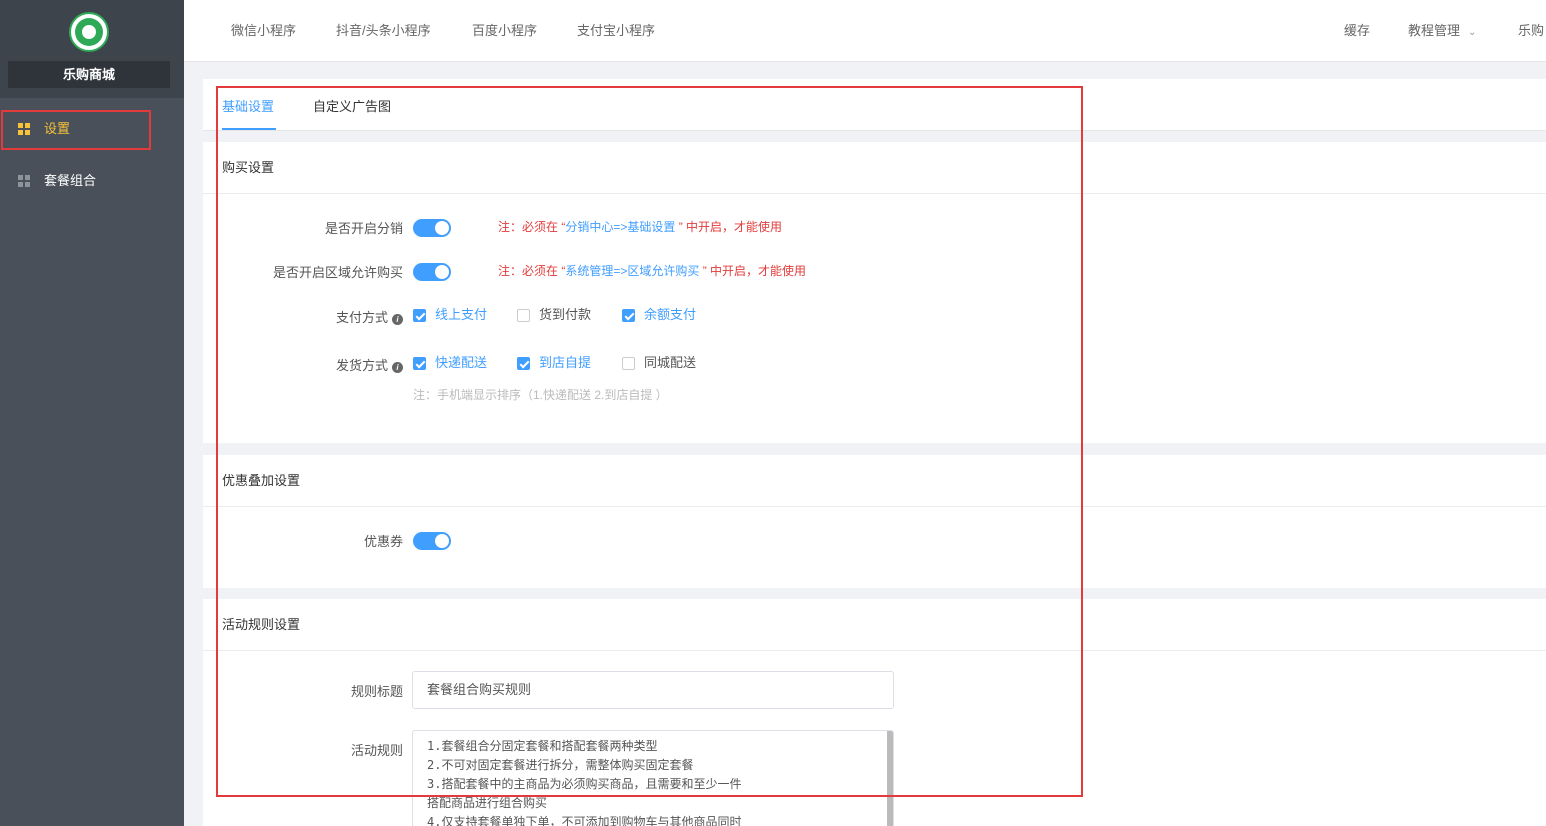 This screenshot has width=1546, height=826. What do you see at coordinates (461, 314) in the screenshot?
I see `checkbox-label: 线上支付` at bounding box center [461, 314].